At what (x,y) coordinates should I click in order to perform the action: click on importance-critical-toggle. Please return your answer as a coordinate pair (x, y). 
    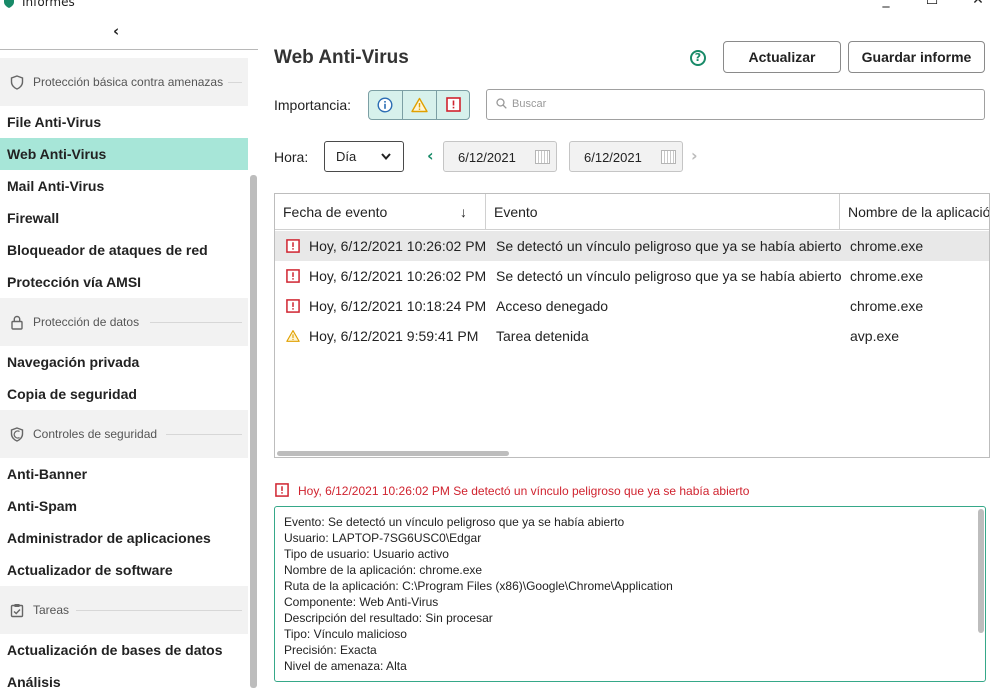
    Looking at the image, I should click on (453, 105).